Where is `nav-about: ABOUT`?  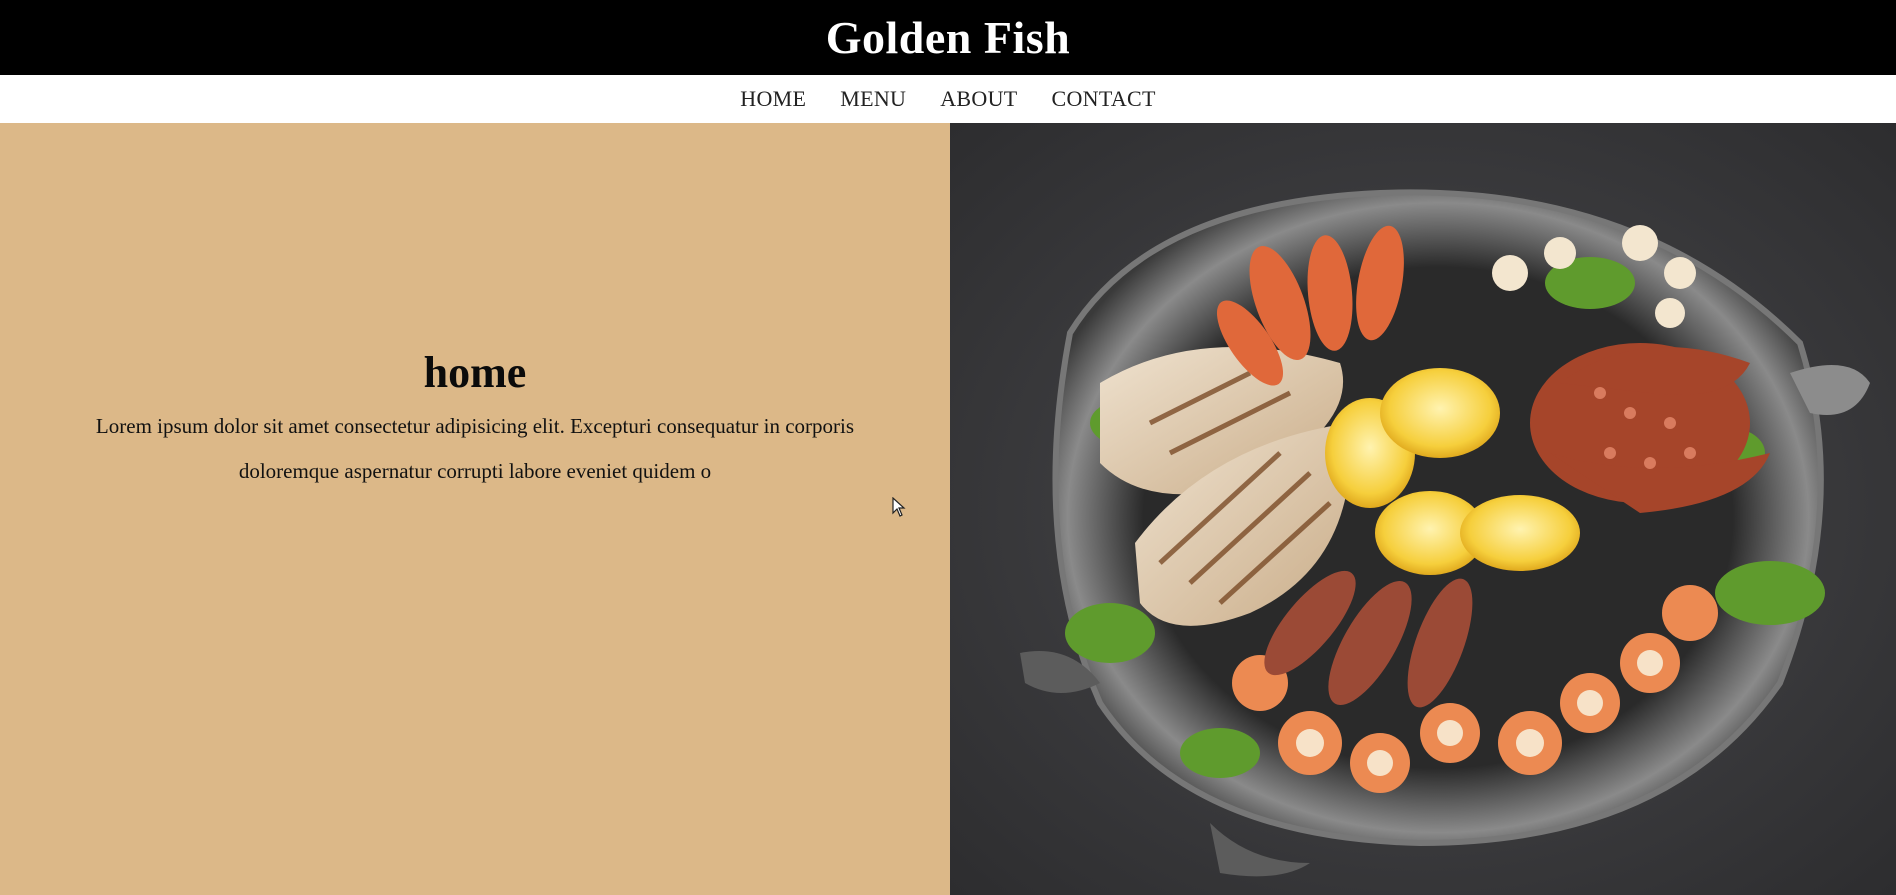
nav-about: ABOUT is located at coordinates (978, 99).